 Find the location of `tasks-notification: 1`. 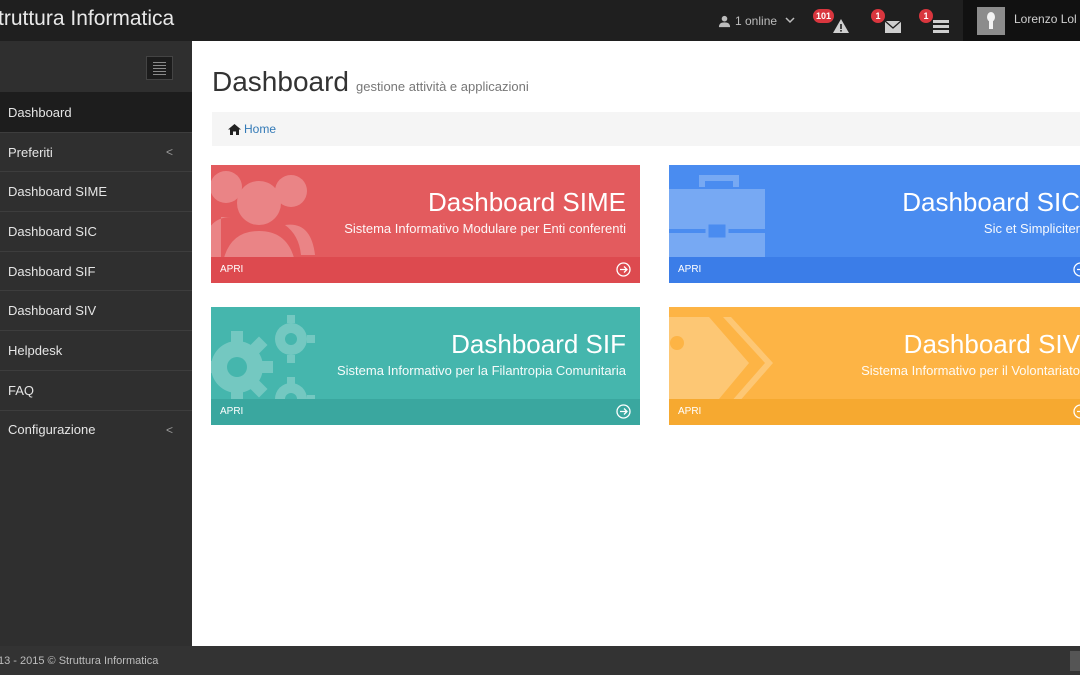

tasks-notification: 1 is located at coordinates (934, 21).